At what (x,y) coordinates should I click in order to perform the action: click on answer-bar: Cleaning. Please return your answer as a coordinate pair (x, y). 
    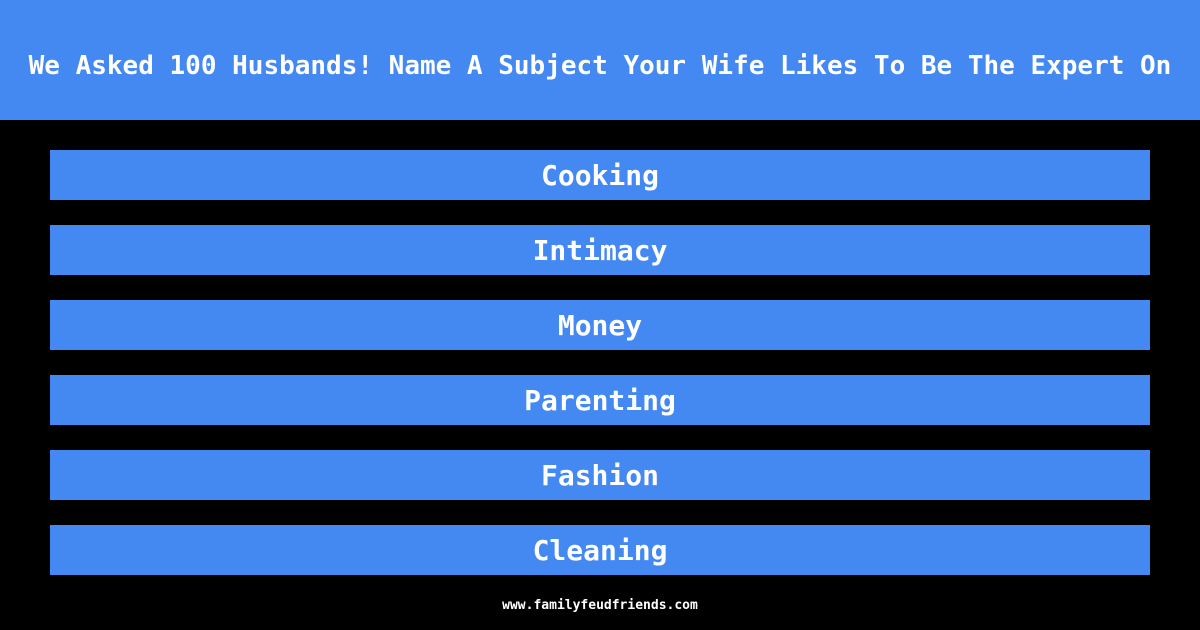
    Looking at the image, I should click on (600, 550).